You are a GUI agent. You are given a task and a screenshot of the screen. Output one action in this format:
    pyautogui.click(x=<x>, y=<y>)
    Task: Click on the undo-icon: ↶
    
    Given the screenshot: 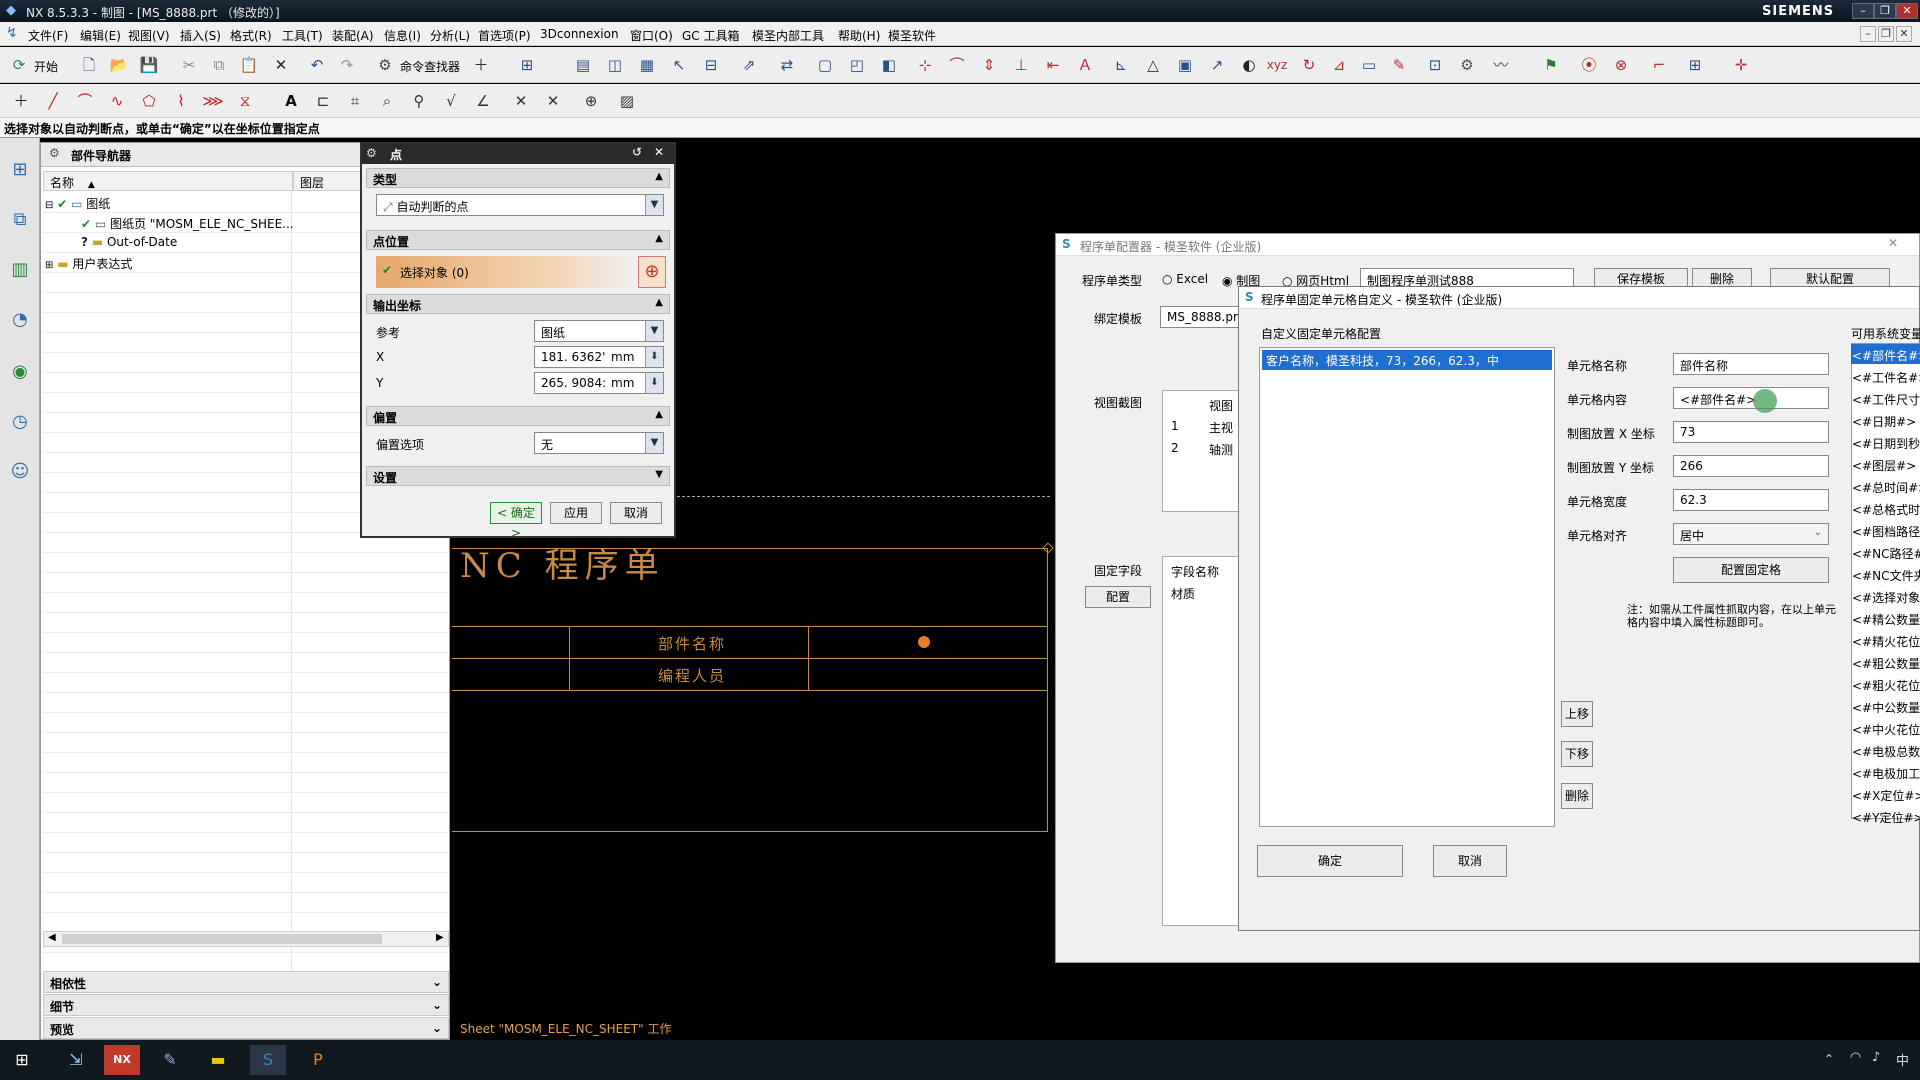 What is the action you would take?
    pyautogui.click(x=317, y=65)
    